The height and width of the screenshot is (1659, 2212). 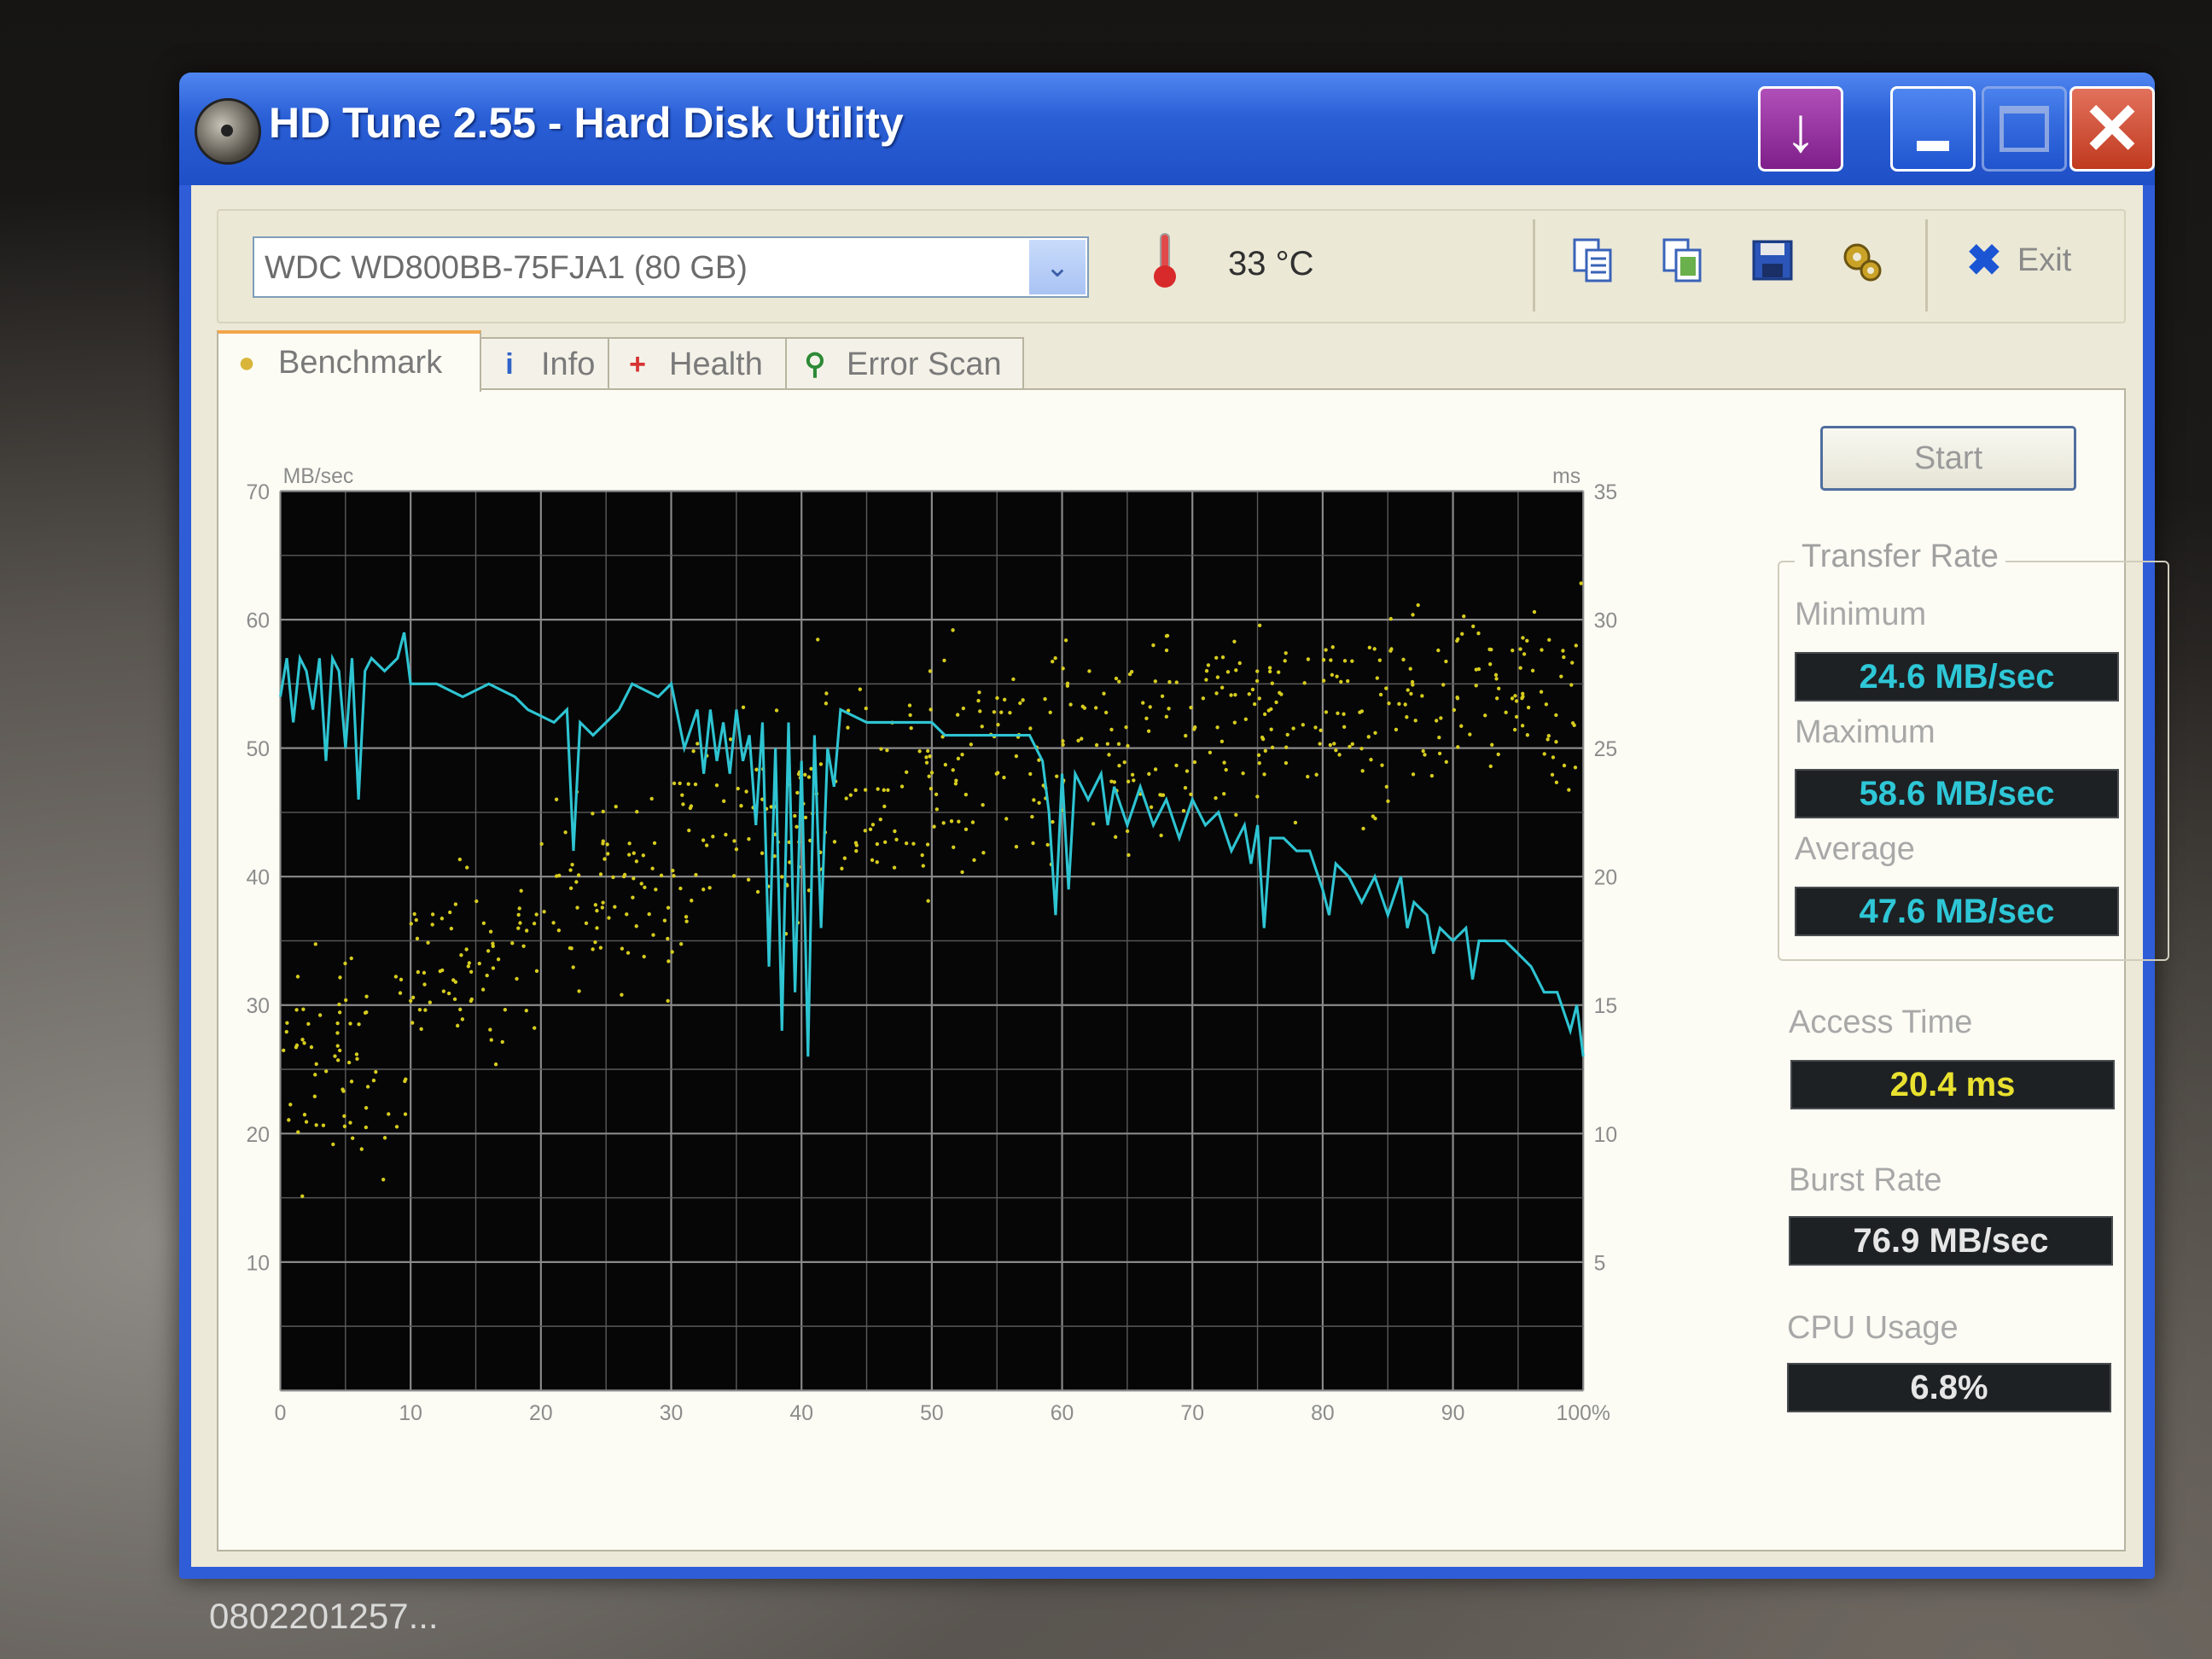 What do you see at coordinates (1948, 458) in the screenshot?
I see `start-button: Start` at bounding box center [1948, 458].